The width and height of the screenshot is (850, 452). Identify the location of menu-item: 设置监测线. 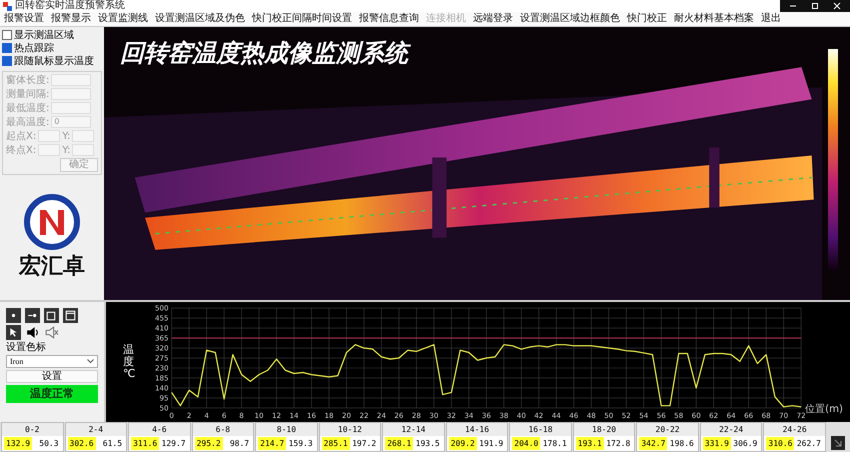
(123, 19).